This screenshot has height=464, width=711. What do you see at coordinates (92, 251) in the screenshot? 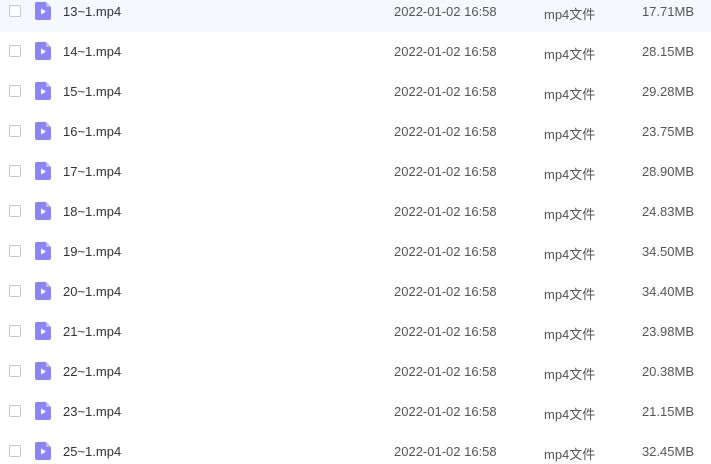
I see `file-name: 19~1.mp4` at bounding box center [92, 251].